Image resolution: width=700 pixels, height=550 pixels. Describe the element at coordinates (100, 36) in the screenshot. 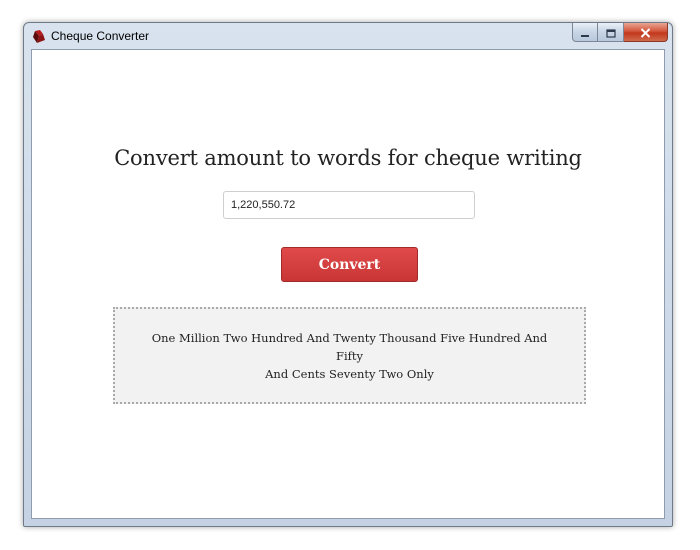

I see `window-title: Cheque Converter` at that location.